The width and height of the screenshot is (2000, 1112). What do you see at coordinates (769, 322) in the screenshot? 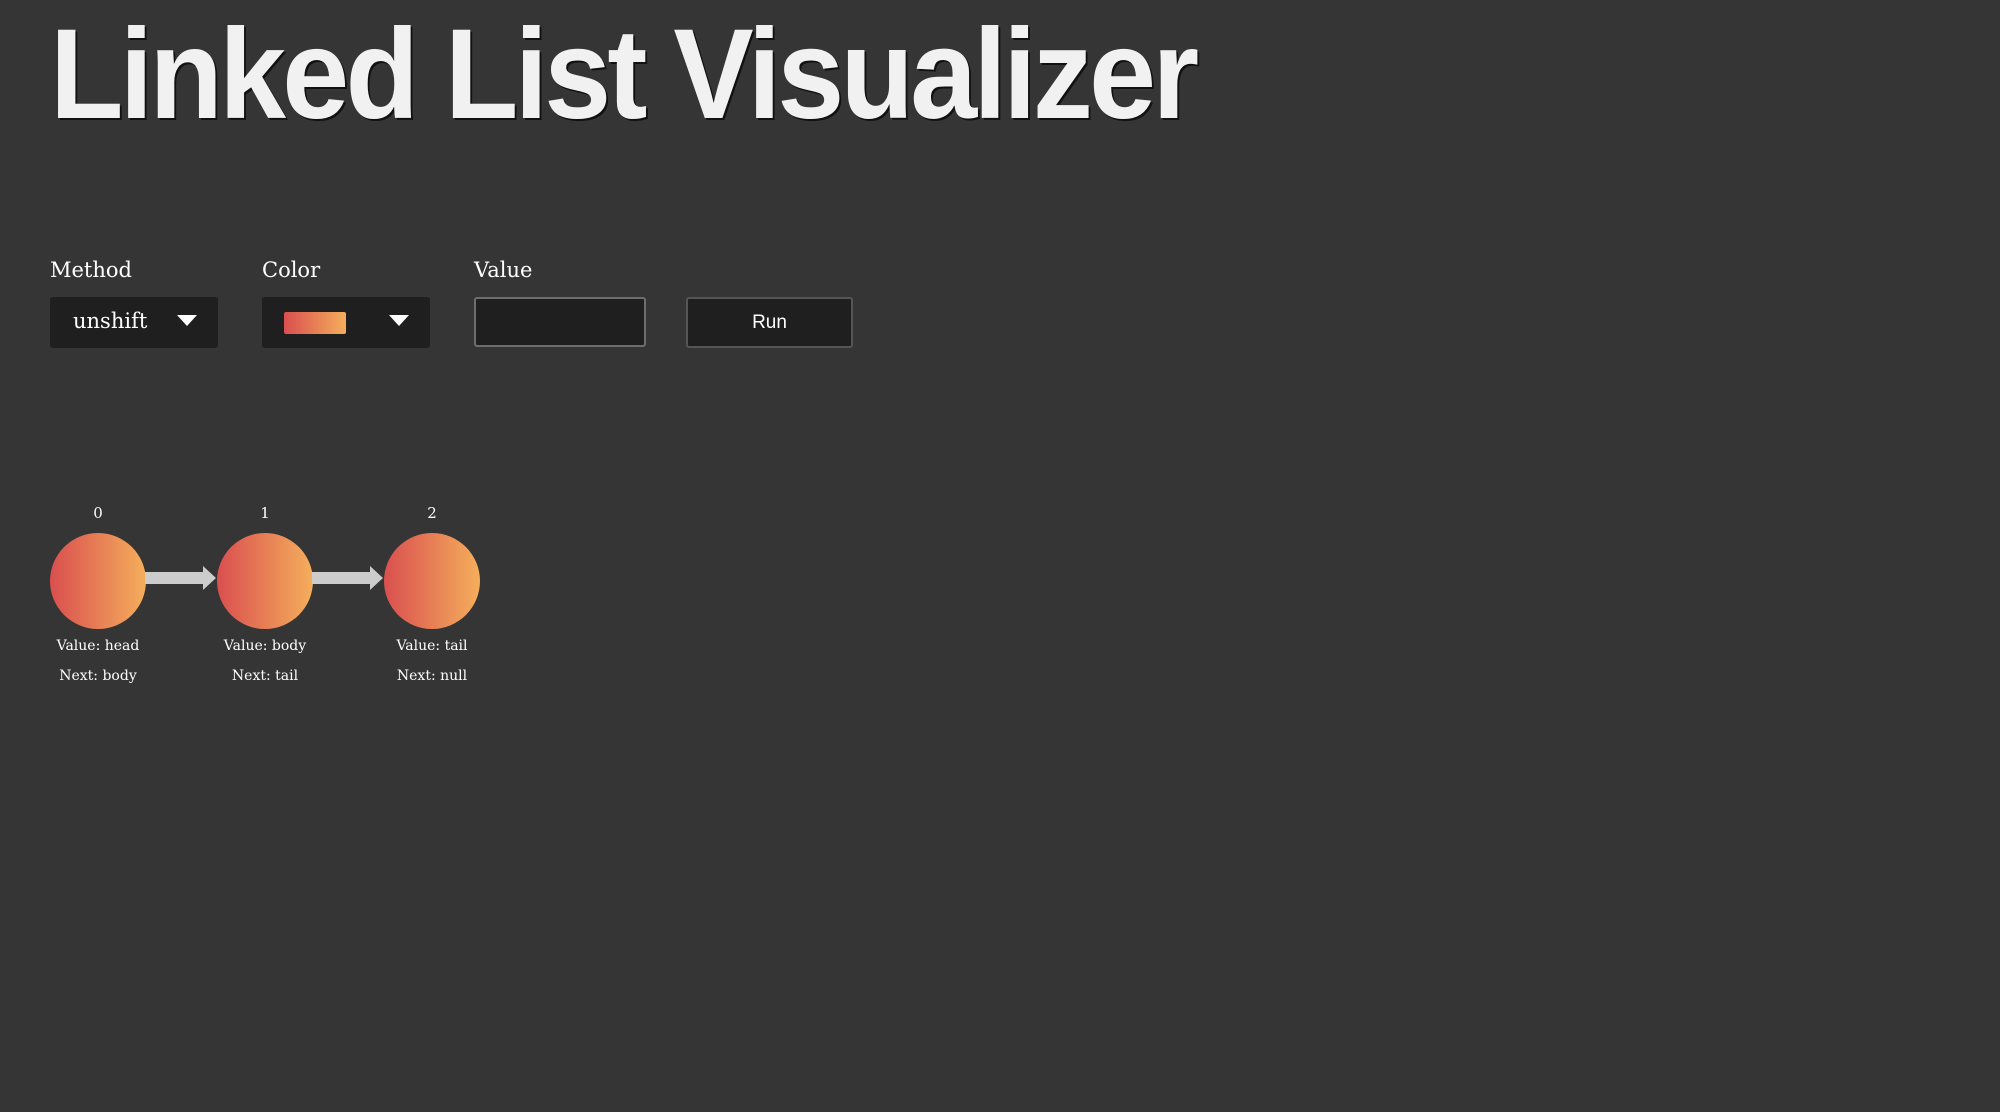
I see `run-button: Run` at bounding box center [769, 322].